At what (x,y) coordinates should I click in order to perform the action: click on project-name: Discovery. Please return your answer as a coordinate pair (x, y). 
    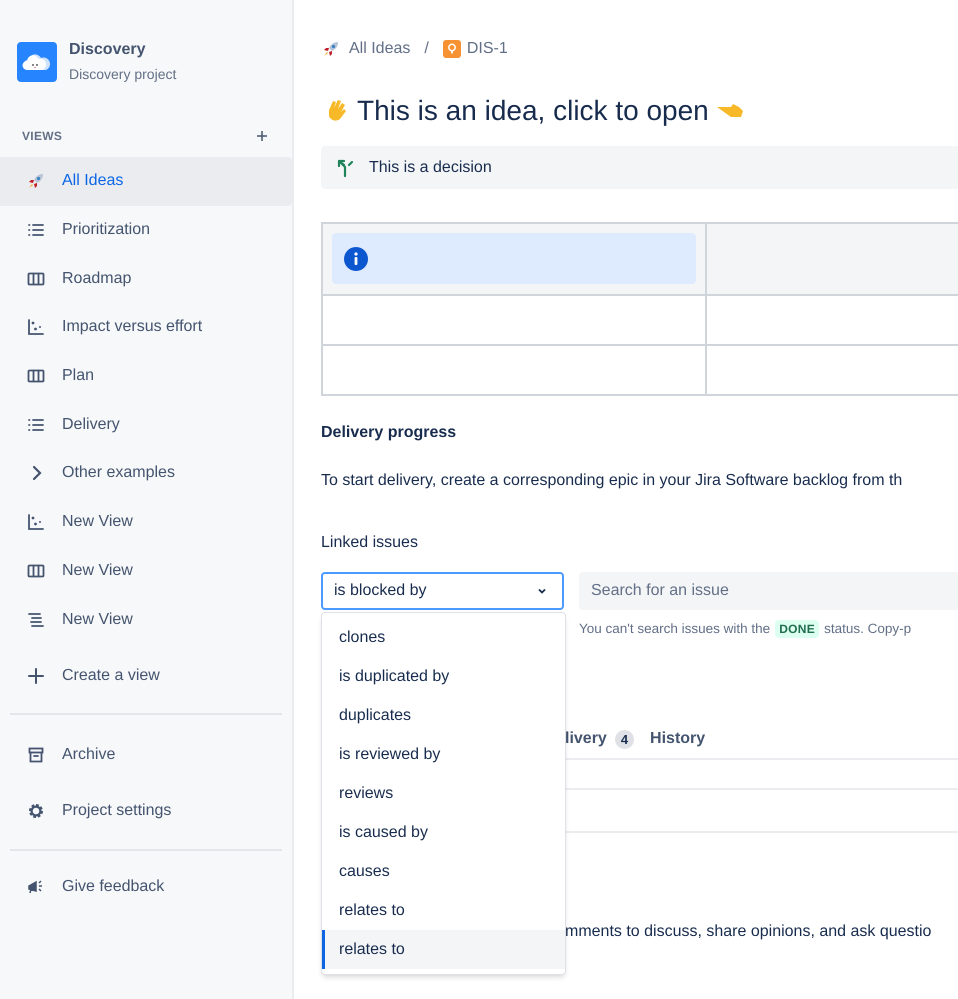
    Looking at the image, I should click on (107, 50).